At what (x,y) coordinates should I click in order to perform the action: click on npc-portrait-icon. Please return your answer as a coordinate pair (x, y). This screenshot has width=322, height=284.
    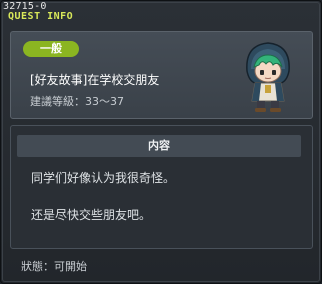
    Looking at the image, I should click on (268, 77).